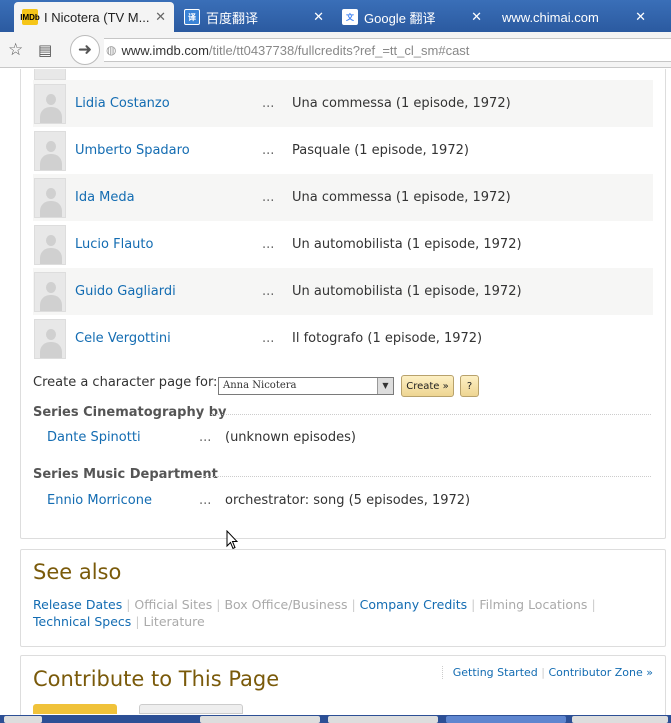 The height and width of the screenshot is (723, 671). I want to click on link-company-credits: Company Credits, so click(414, 604).